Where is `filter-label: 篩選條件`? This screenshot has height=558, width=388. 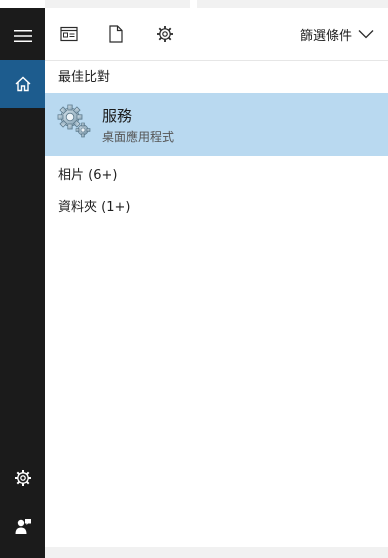
filter-label: 篩選條件 is located at coordinates (325, 36).